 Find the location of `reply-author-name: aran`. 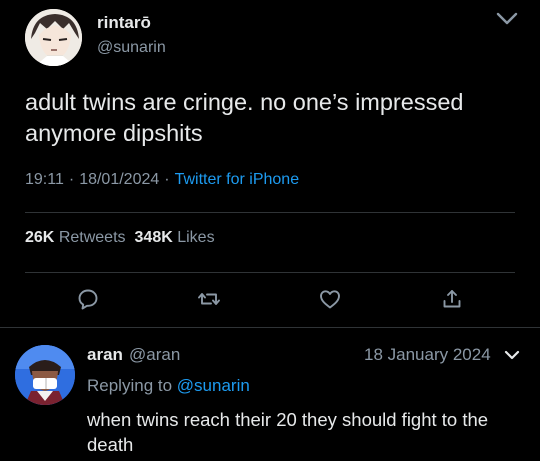

reply-author-name: aran is located at coordinates (105, 355).